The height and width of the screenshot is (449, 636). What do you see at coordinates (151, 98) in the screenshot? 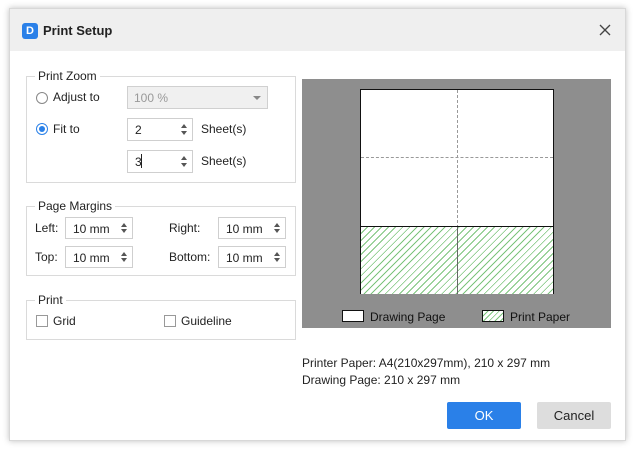
I see `adjust-to-value: 100 %` at bounding box center [151, 98].